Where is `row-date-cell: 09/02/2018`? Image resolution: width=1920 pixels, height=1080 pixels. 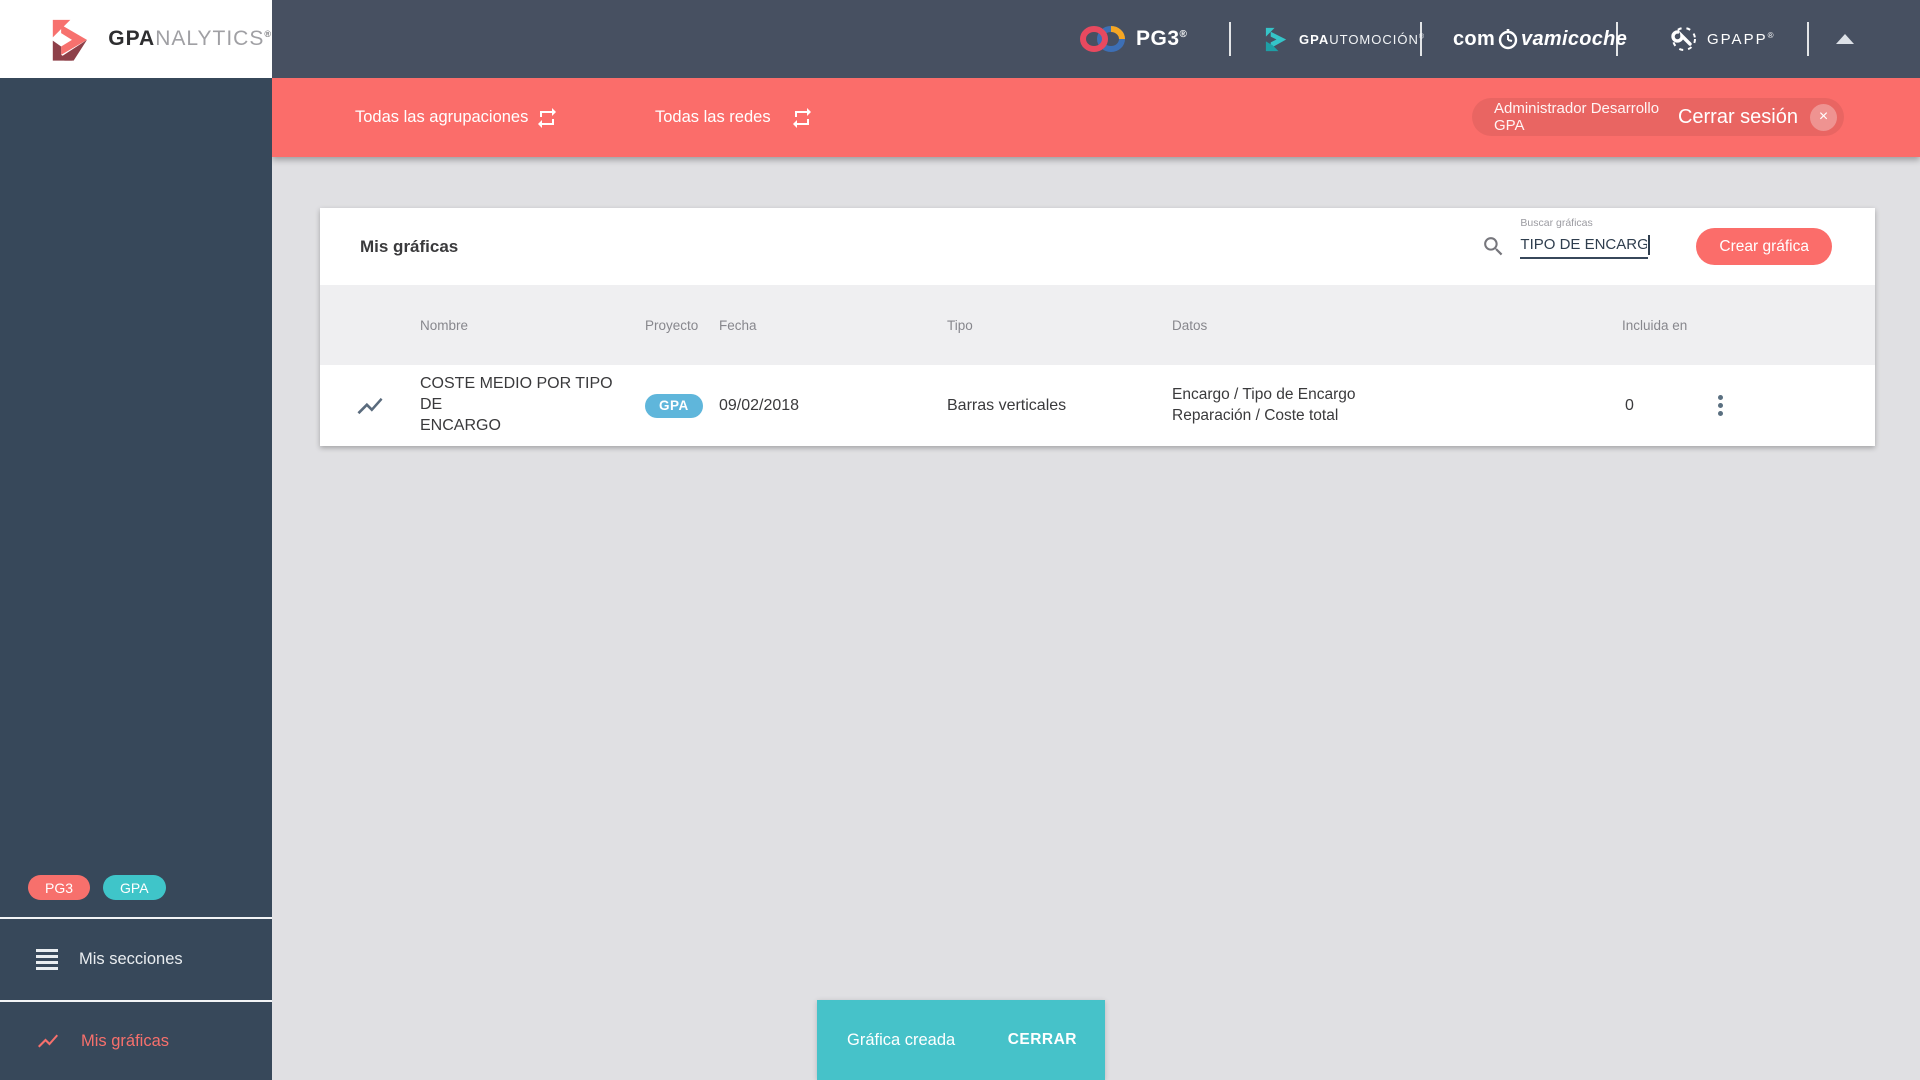 row-date-cell: 09/02/2018 is located at coordinates (759, 405).